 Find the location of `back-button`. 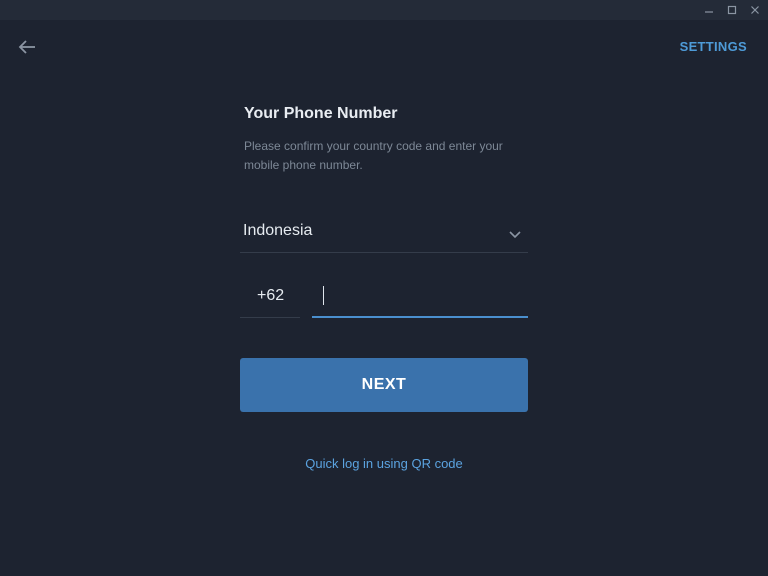

back-button is located at coordinates (27, 47).